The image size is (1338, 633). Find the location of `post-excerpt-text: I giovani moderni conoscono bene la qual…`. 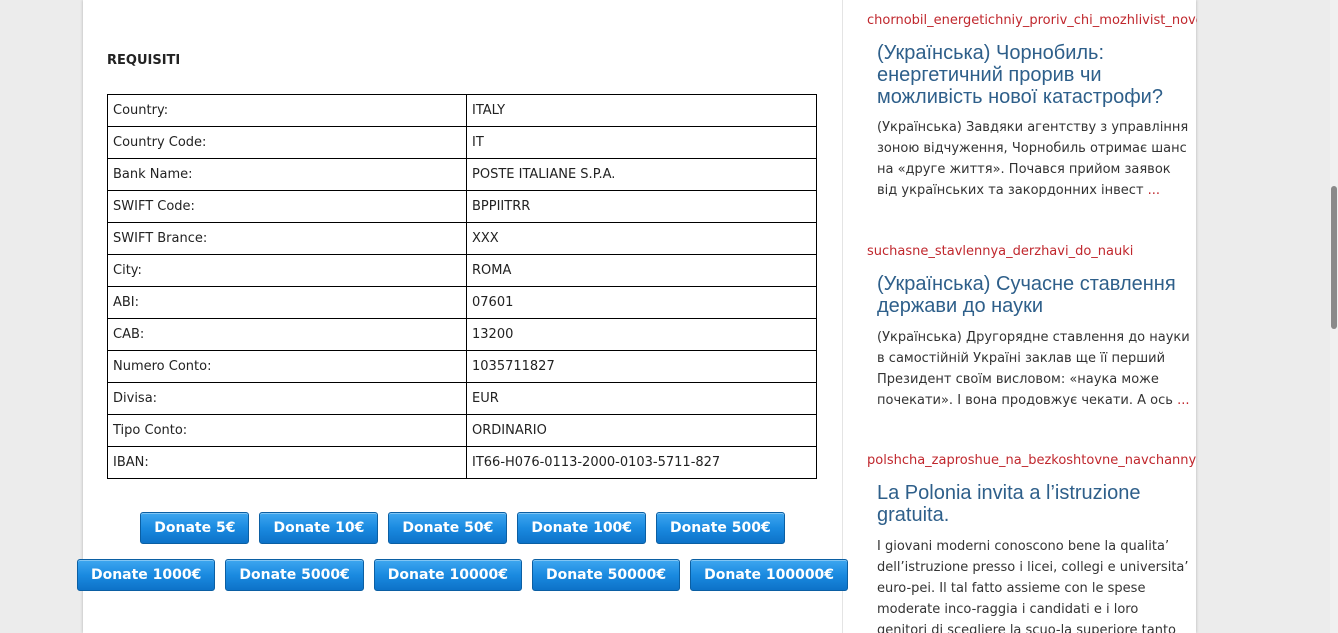

post-excerpt-text: I giovani moderni conoscono bene la qual… is located at coordinates (1033, 586).